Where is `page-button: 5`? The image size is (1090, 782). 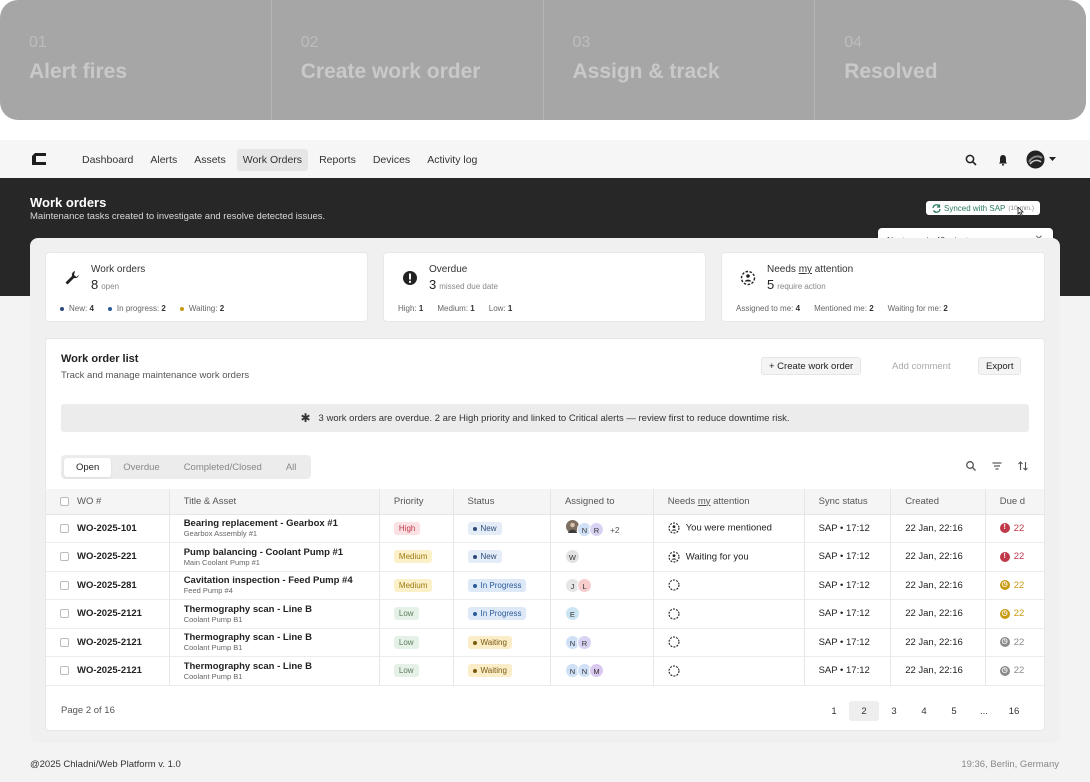
page-button: 5 is located at coordinates (954, 711).